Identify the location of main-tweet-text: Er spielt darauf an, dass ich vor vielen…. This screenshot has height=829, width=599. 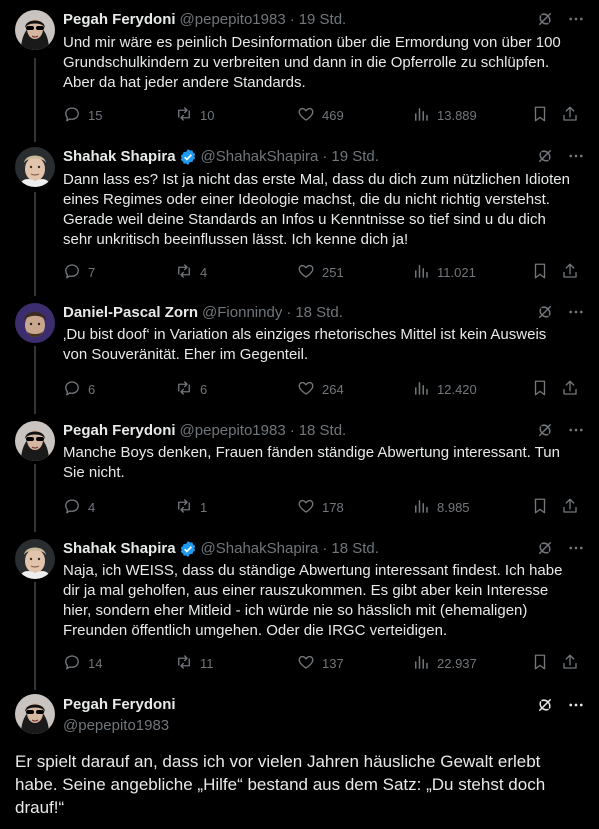
(280, 784).